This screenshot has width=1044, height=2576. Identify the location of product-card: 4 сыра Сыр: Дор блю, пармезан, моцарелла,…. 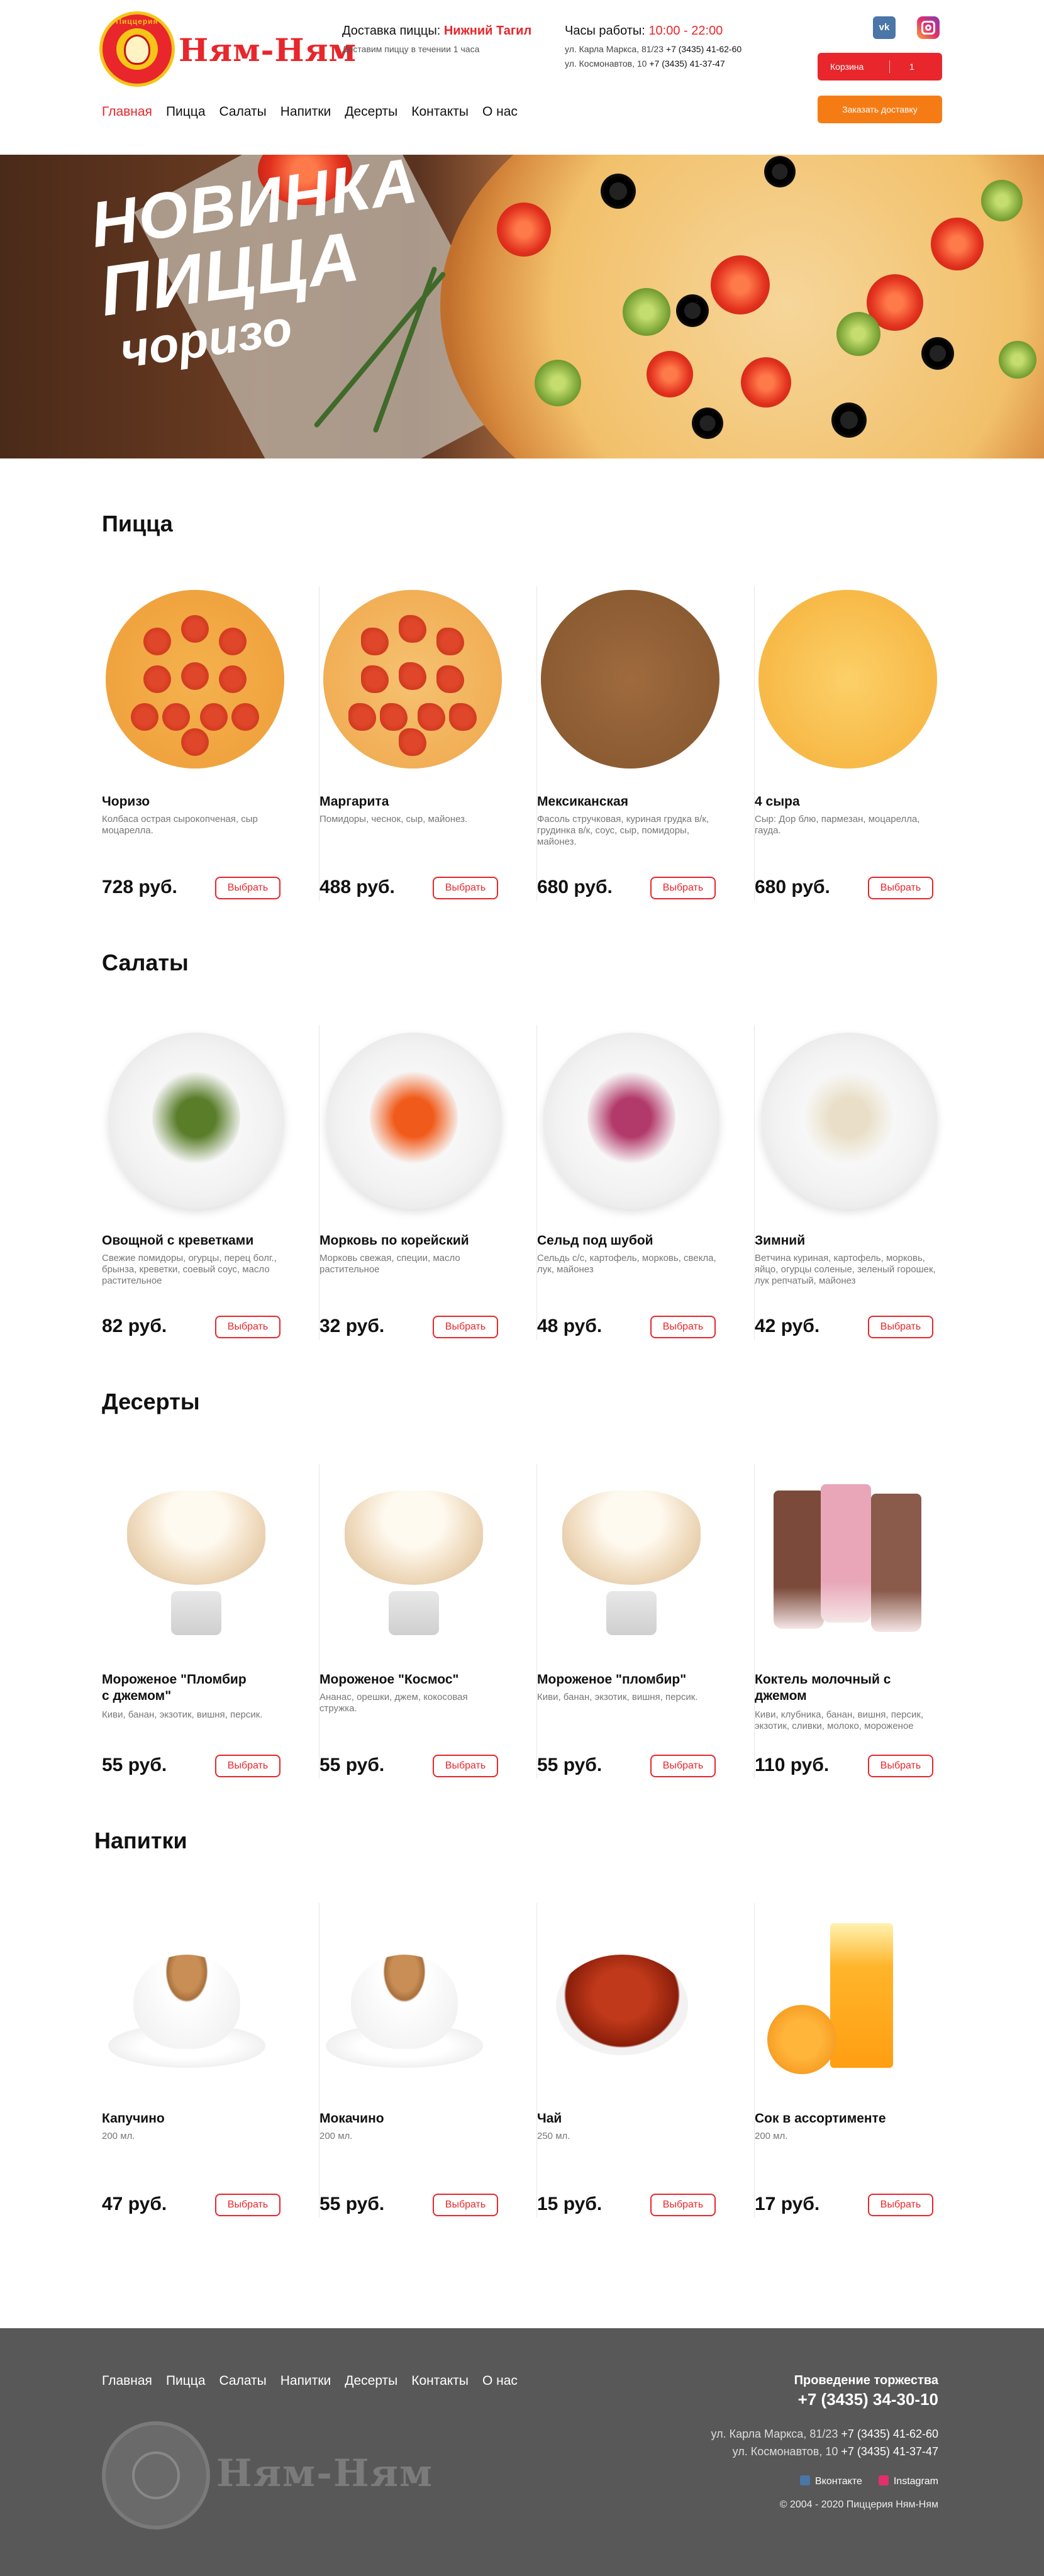
(863, 743).